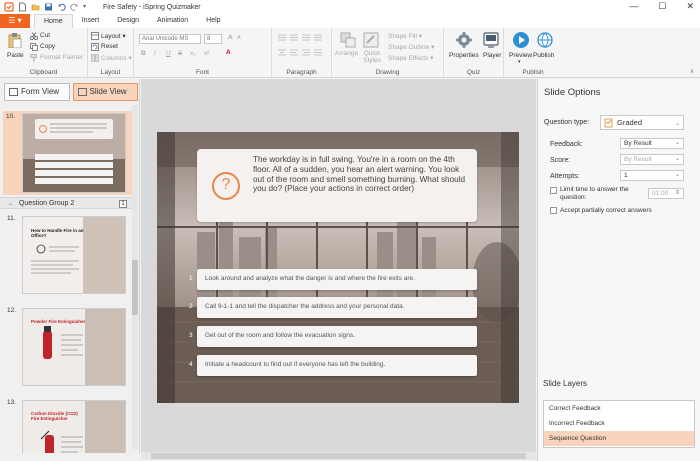 The height and width of the screenshot is (461, 700). I want to click on limit-time-checkbox, so click(553, 190).